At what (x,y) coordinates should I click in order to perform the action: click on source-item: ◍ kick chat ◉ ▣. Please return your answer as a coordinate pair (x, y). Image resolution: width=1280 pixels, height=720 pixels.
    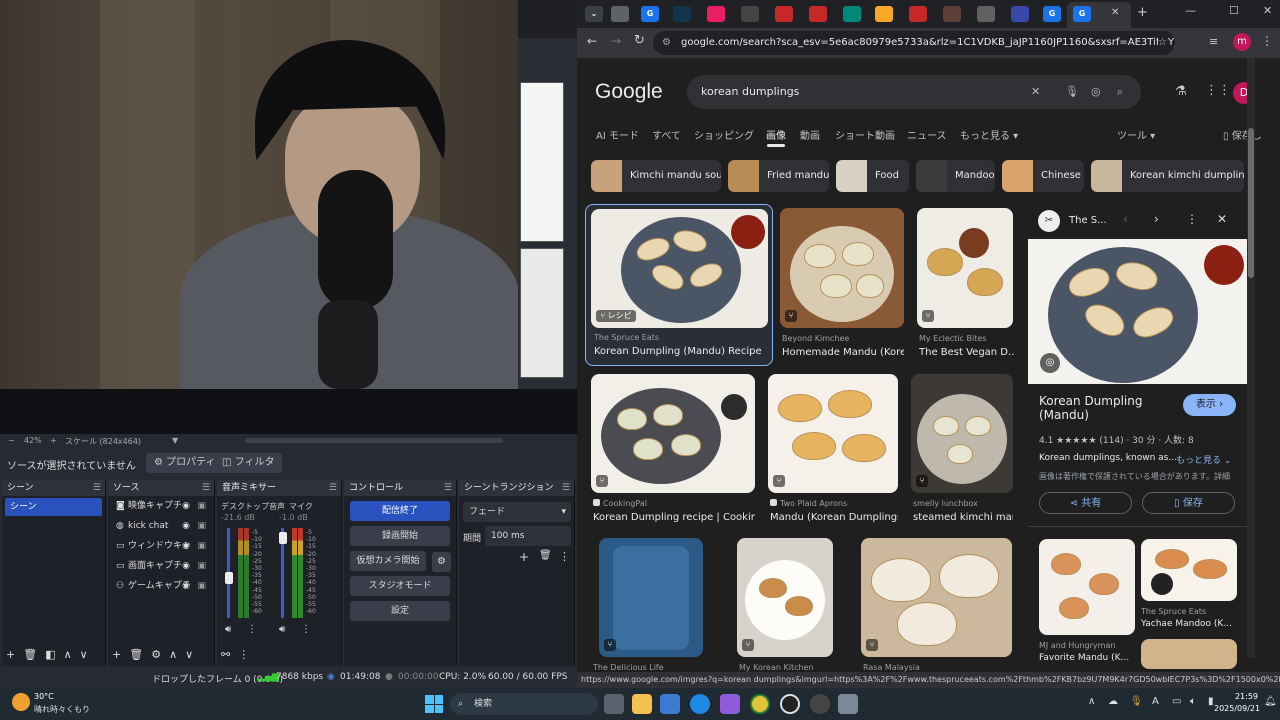
    Looking at the image, I should click on (161, 526).